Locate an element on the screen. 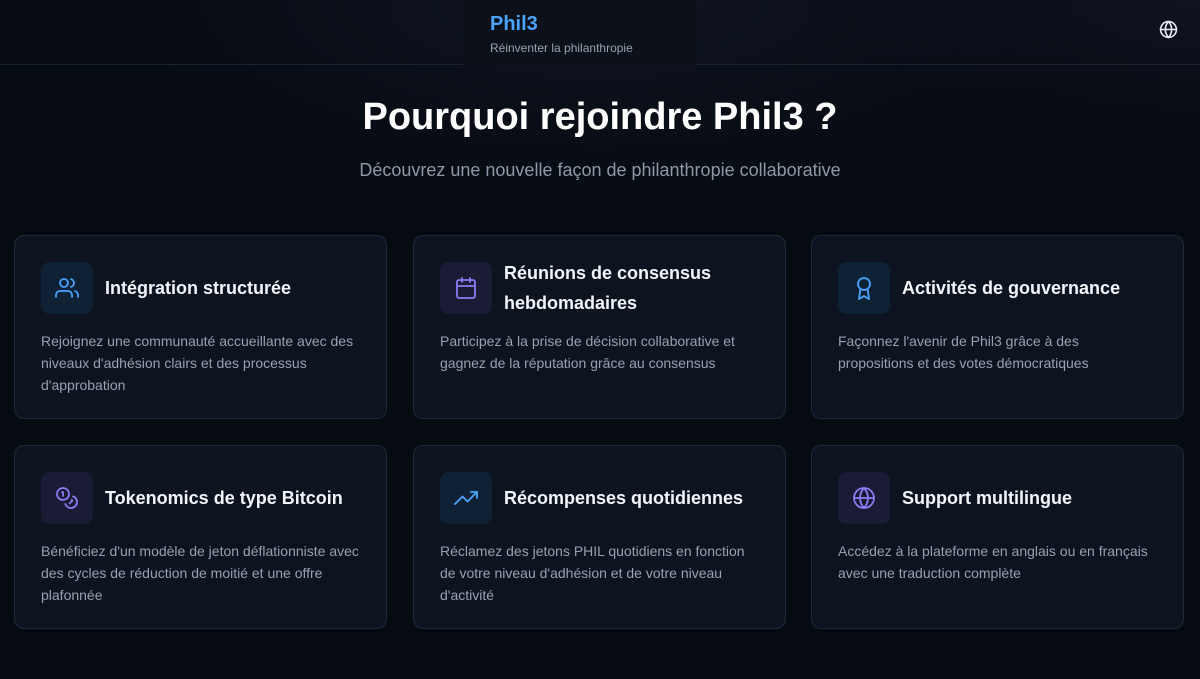 This screenshot has width=1200, height=679. award-icon is located at coordinates (864, 288).